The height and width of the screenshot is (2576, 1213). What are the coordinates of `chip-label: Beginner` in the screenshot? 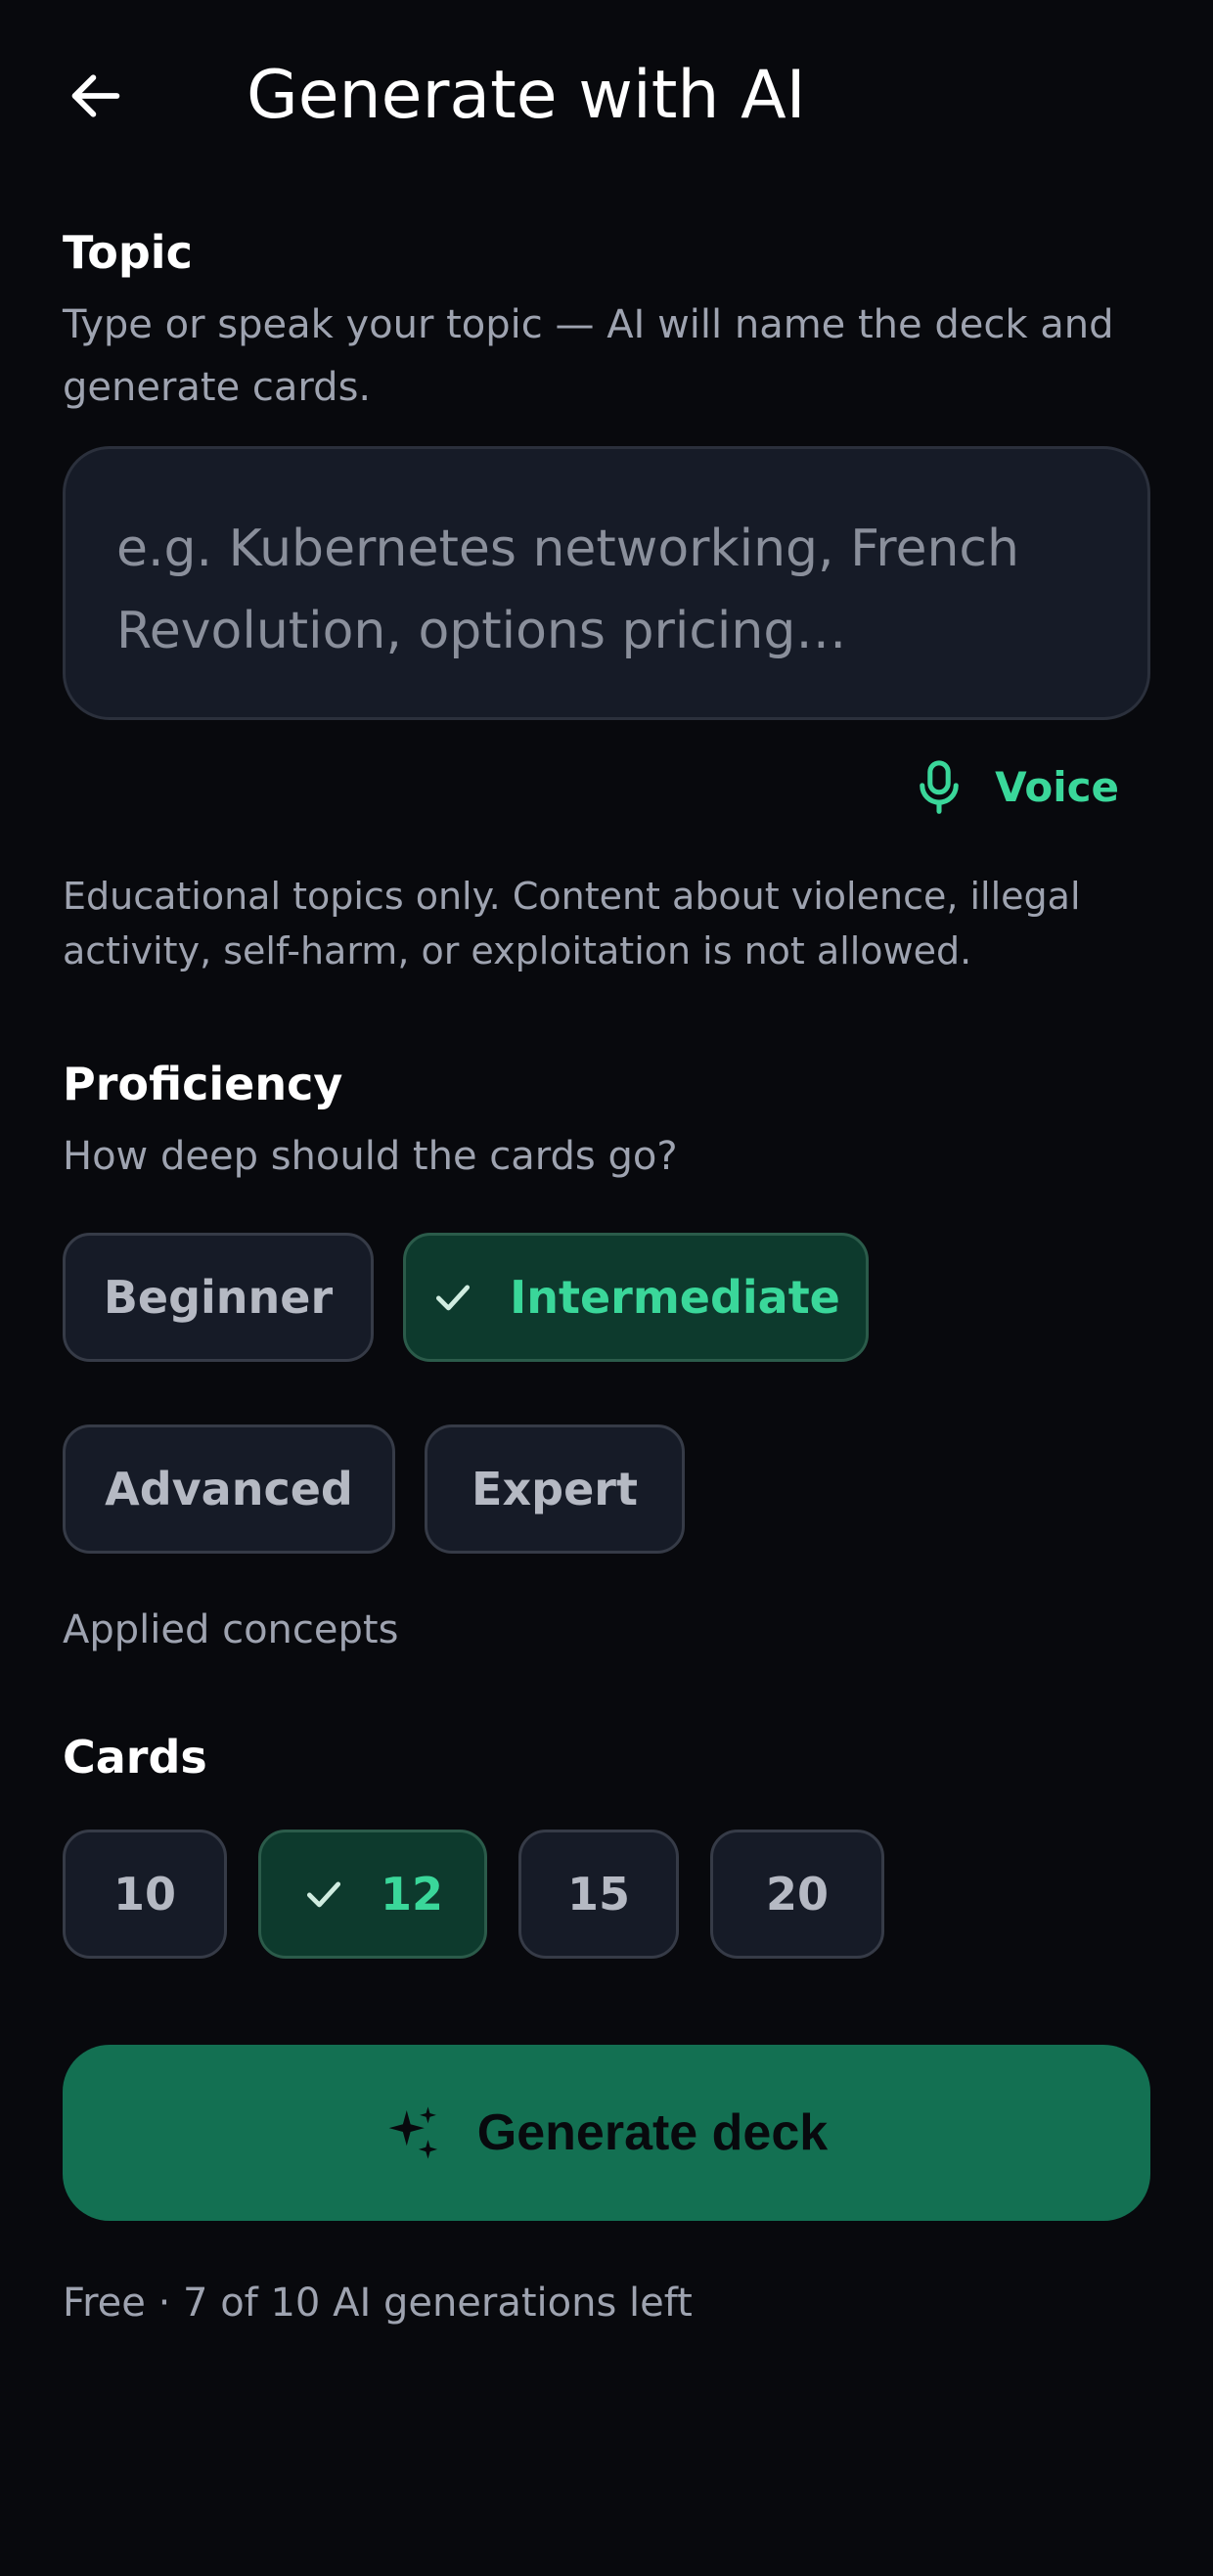 It's located at (219, 1297).